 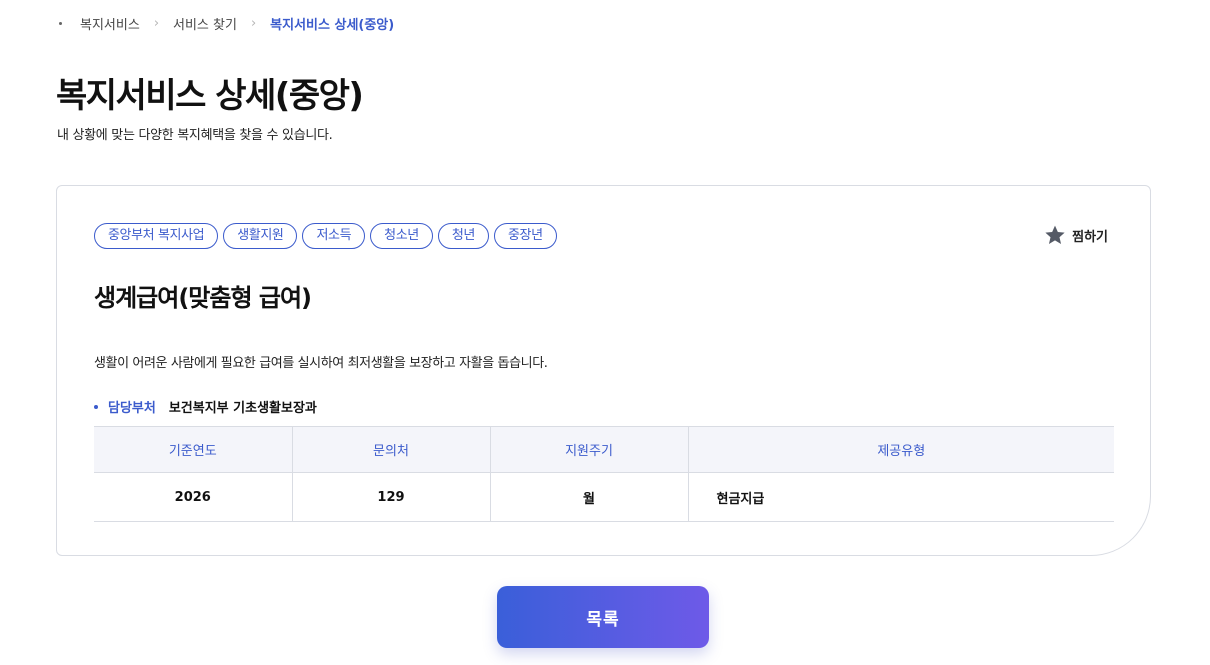 I want to click on breadcrumb: 복지서비스 › 서비스 찾기 › 복지서비스 상세(중앙), so click(x=225, y=23).